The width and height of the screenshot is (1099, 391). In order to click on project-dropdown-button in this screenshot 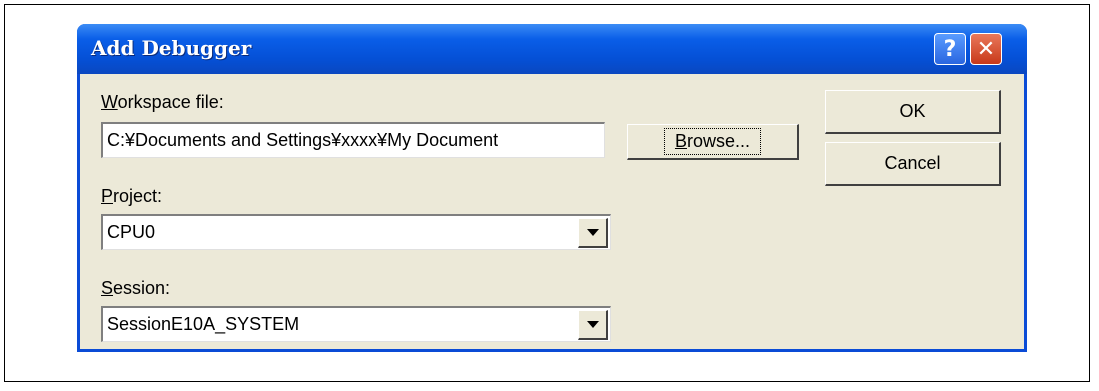, I will do `click(593, 233)`.